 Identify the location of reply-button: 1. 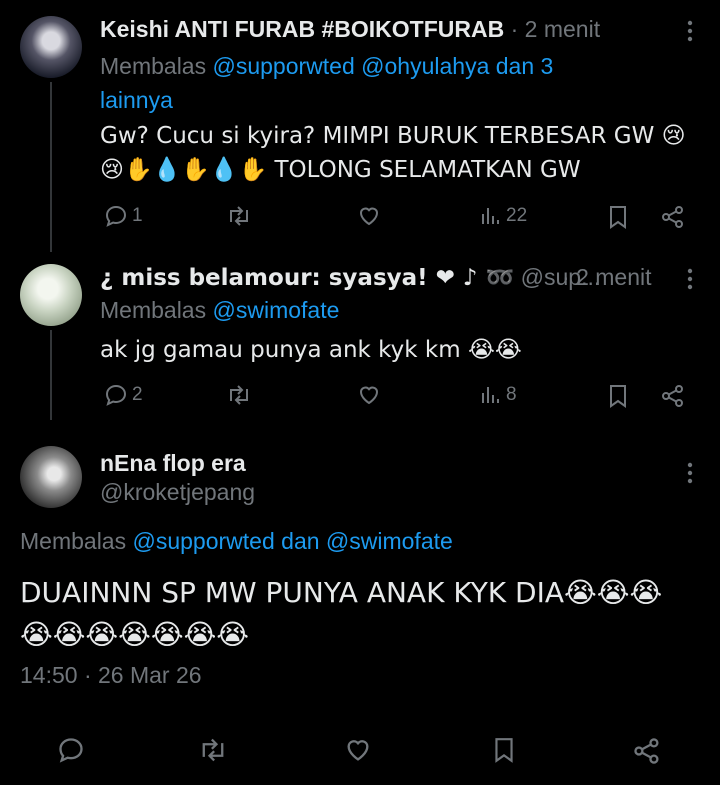
(123, 216).